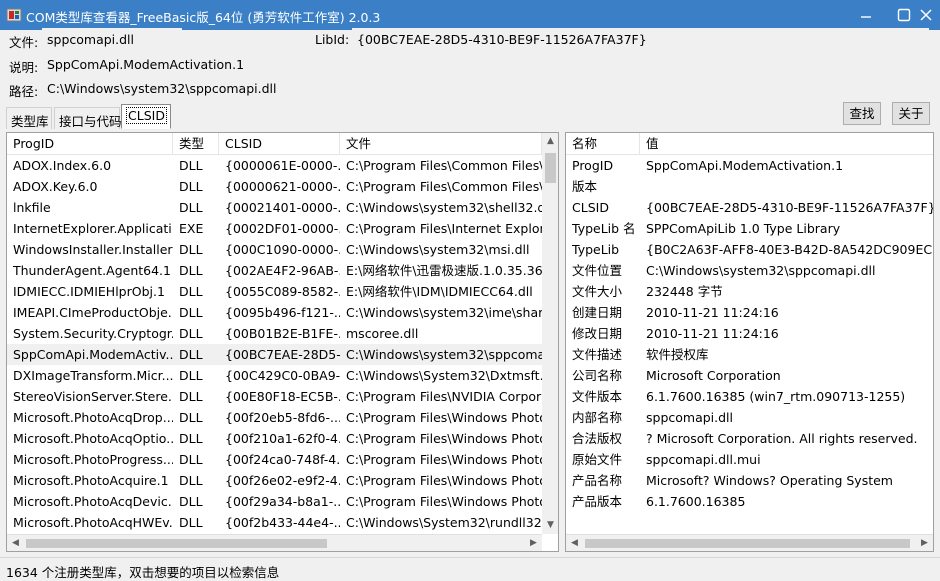  Describe the element at coordinates (597, 333) in the screenshot. I see `property-name: 修改日期` at that location.